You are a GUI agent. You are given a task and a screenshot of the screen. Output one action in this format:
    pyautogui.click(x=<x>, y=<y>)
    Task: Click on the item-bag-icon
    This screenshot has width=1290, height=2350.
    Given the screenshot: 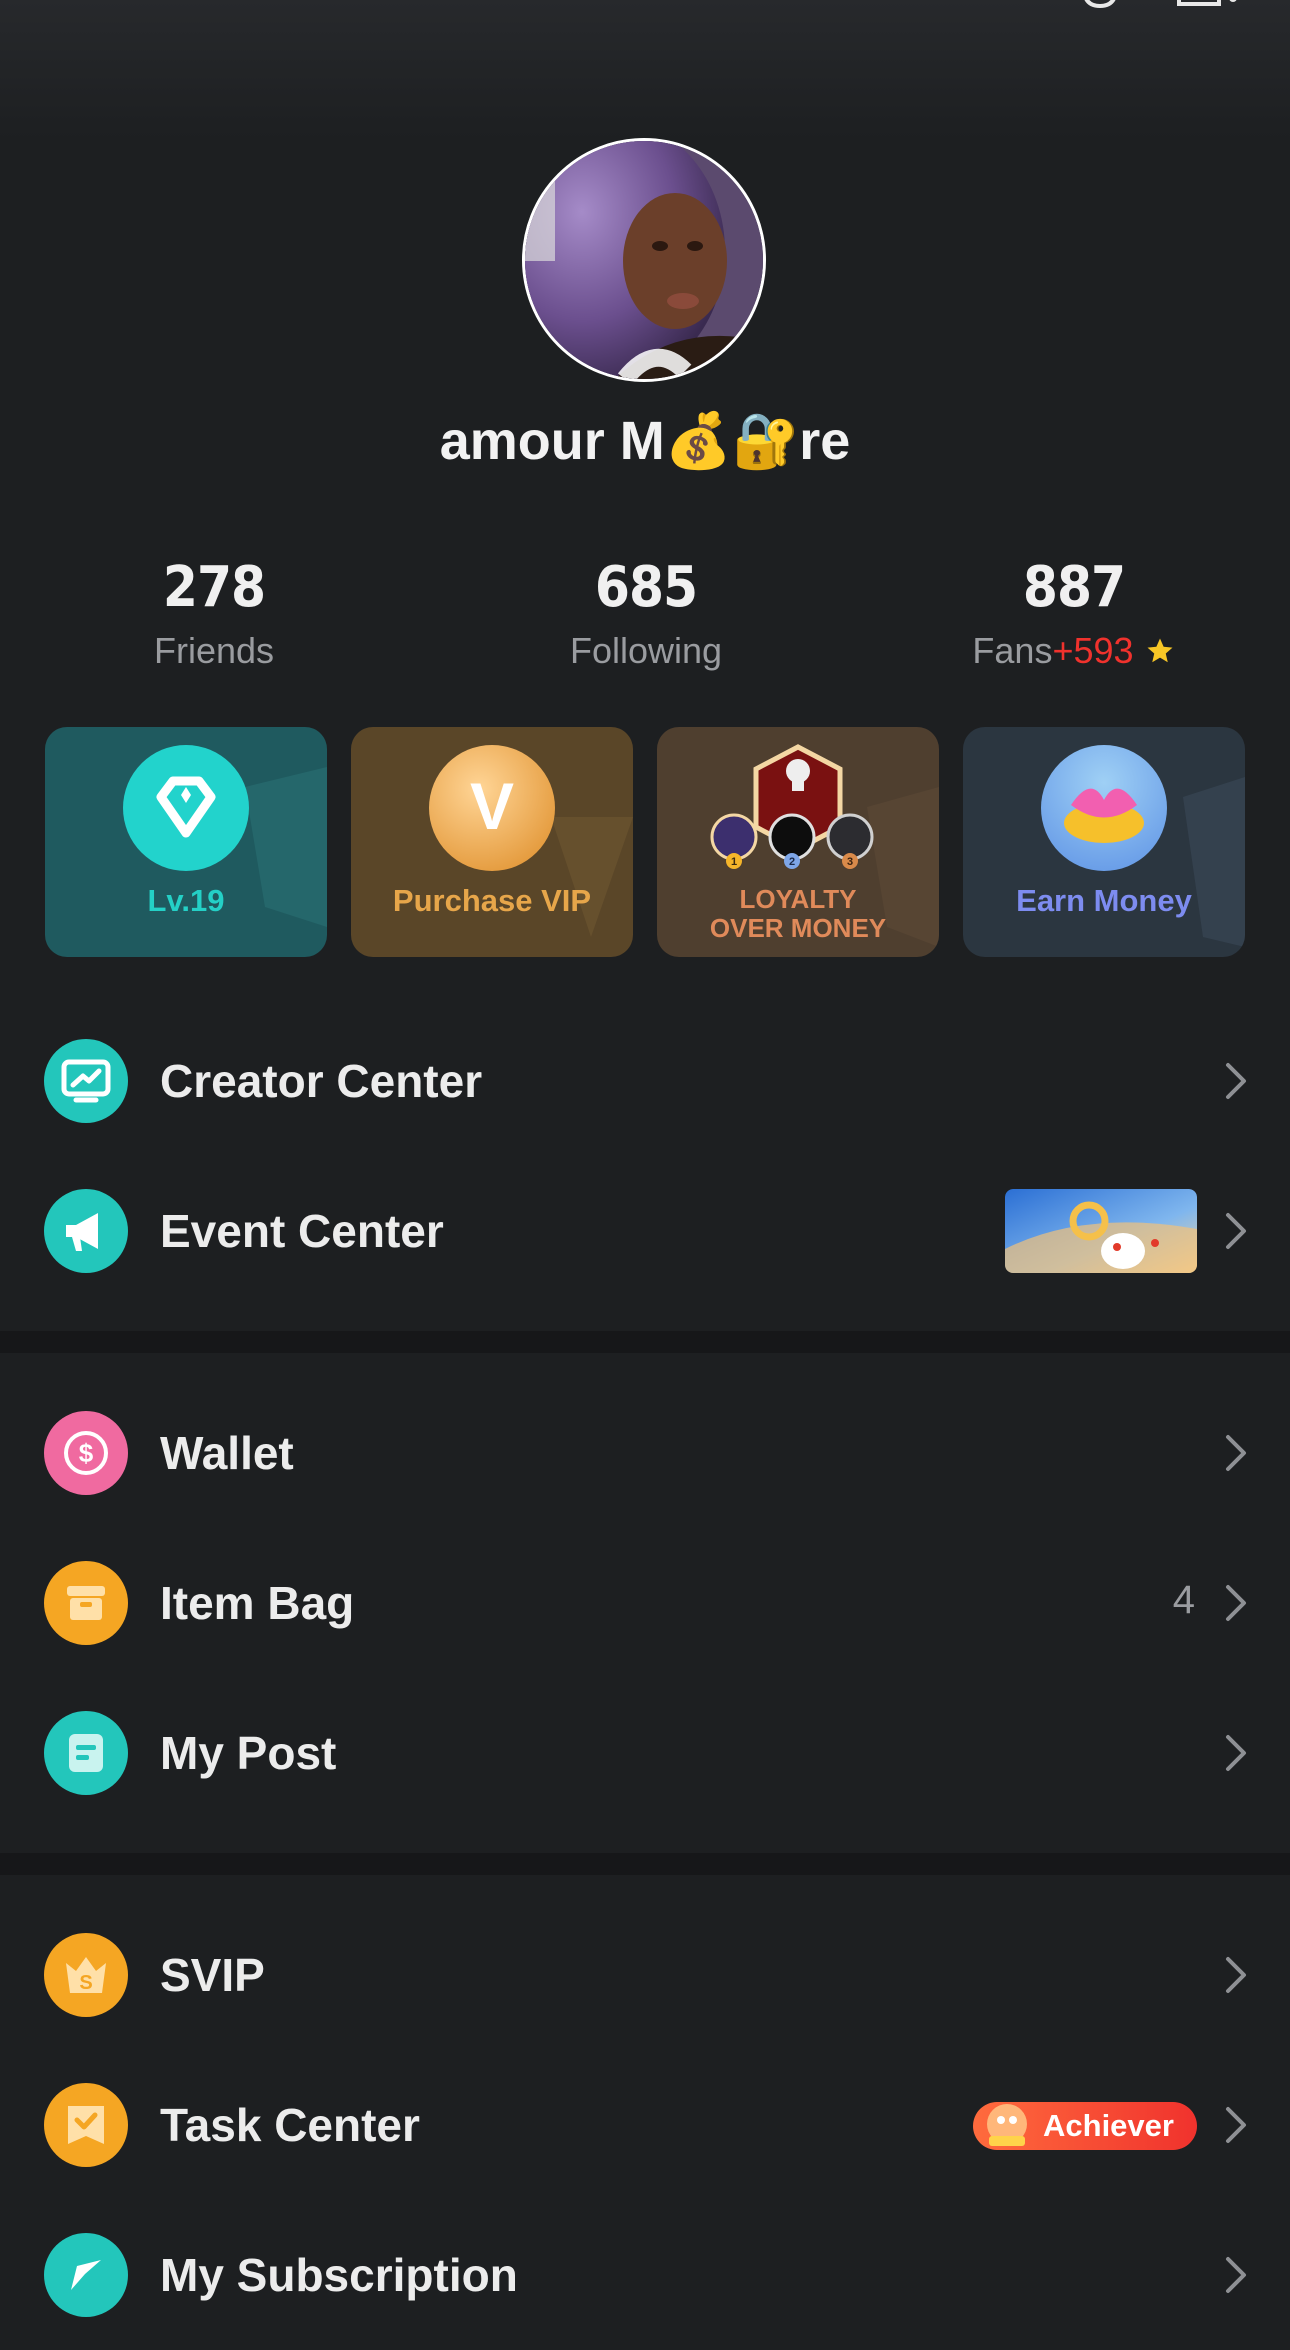 What is the action you would take?
    pyautogui.click(x=86, y=1603)
    